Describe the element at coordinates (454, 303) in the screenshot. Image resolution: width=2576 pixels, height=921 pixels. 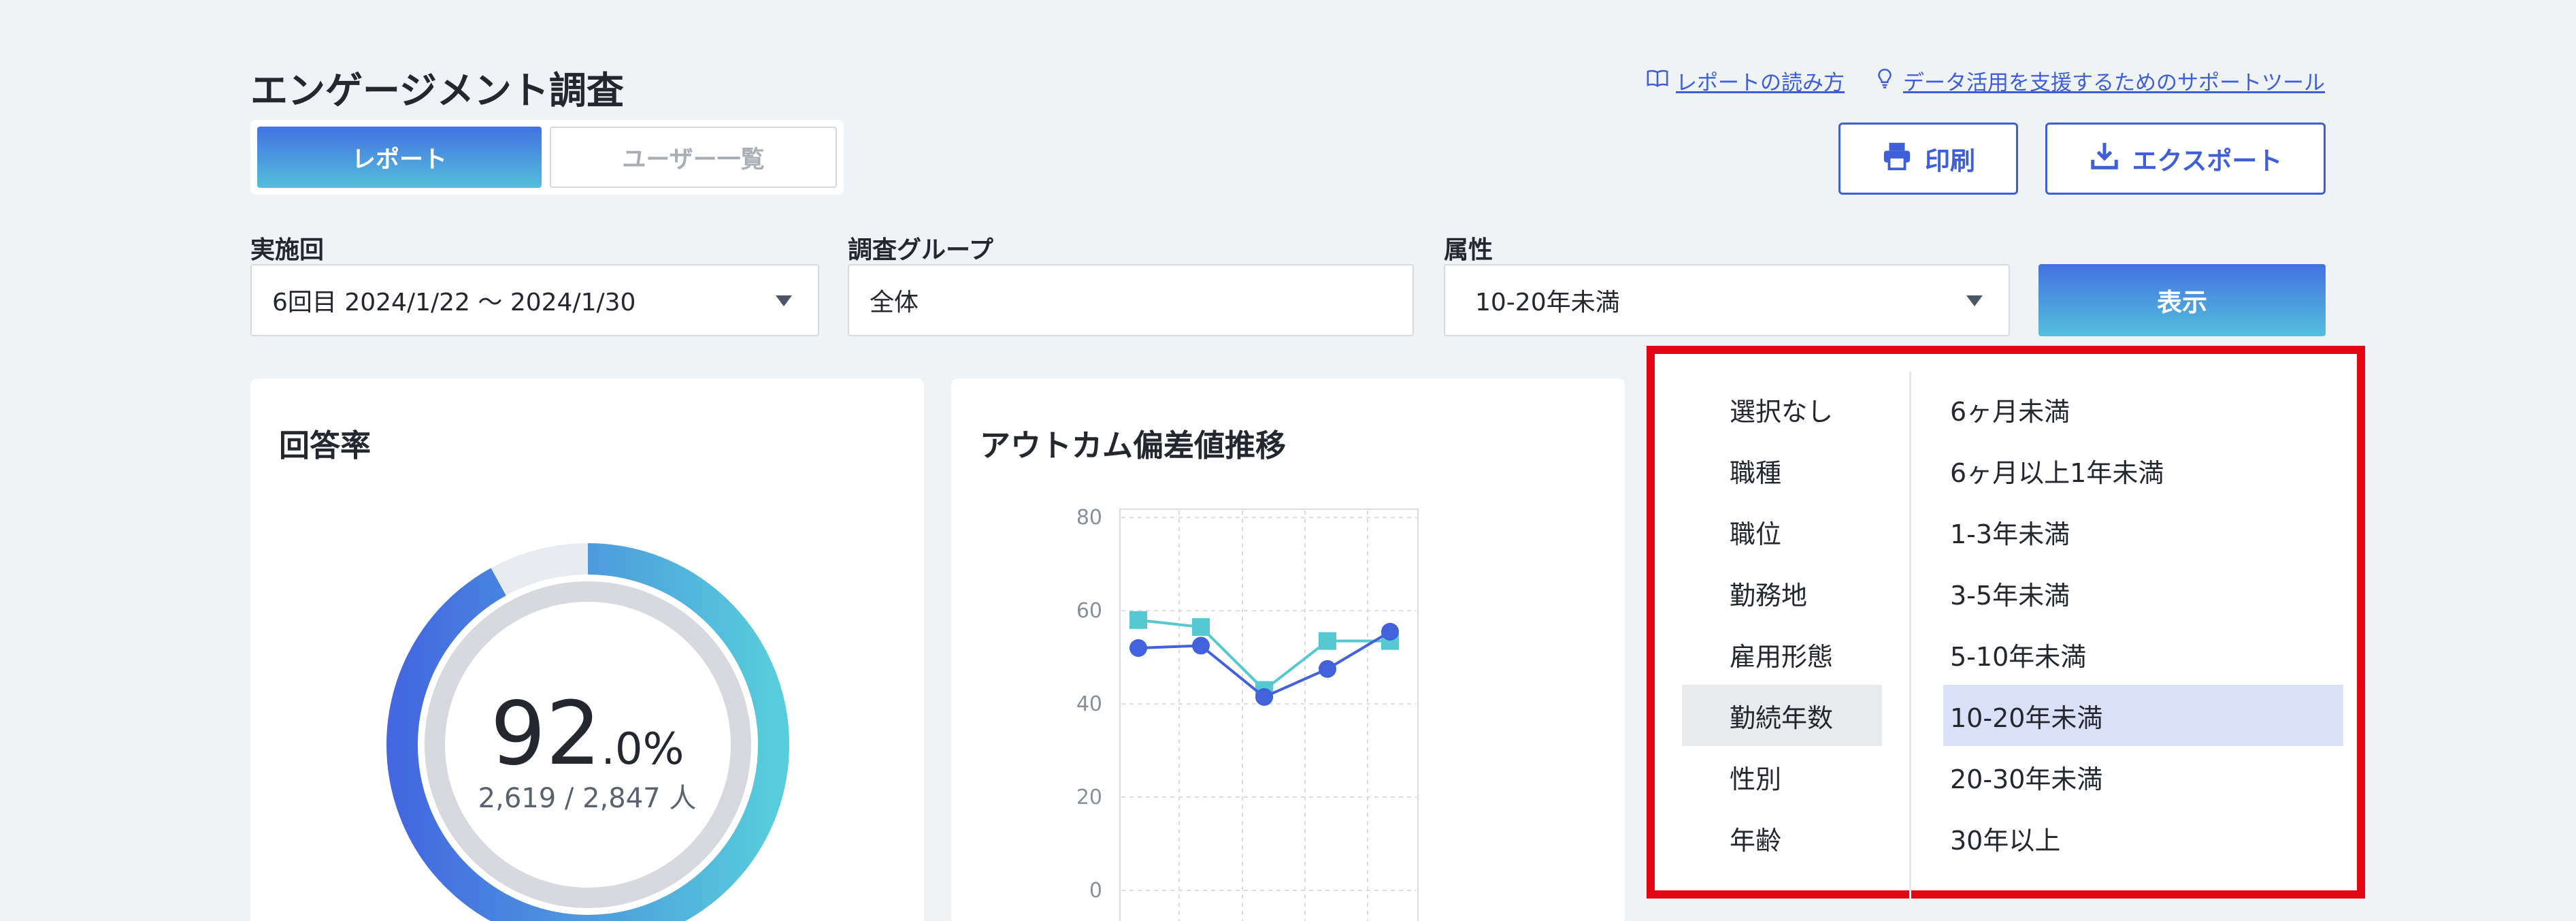
I see `round-select-value: 6回目 2024/1/22 〜 2024/1/30` at that location.